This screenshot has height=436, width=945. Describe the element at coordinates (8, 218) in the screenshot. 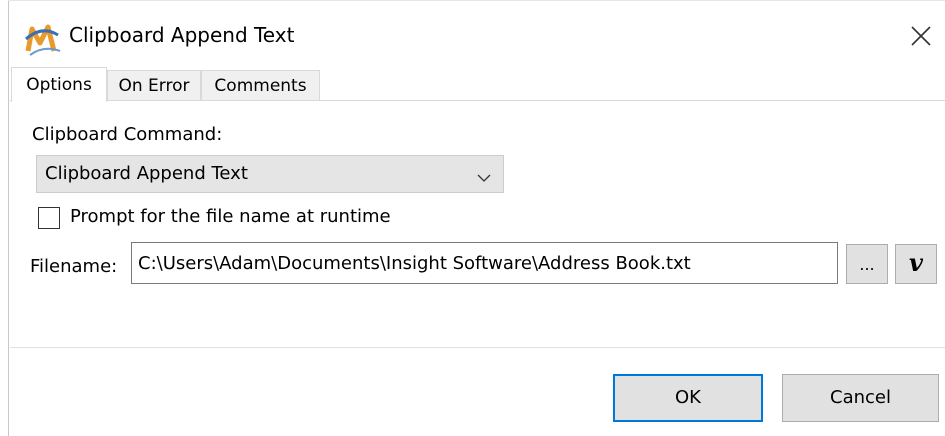

I see `window-left-border` at that location.